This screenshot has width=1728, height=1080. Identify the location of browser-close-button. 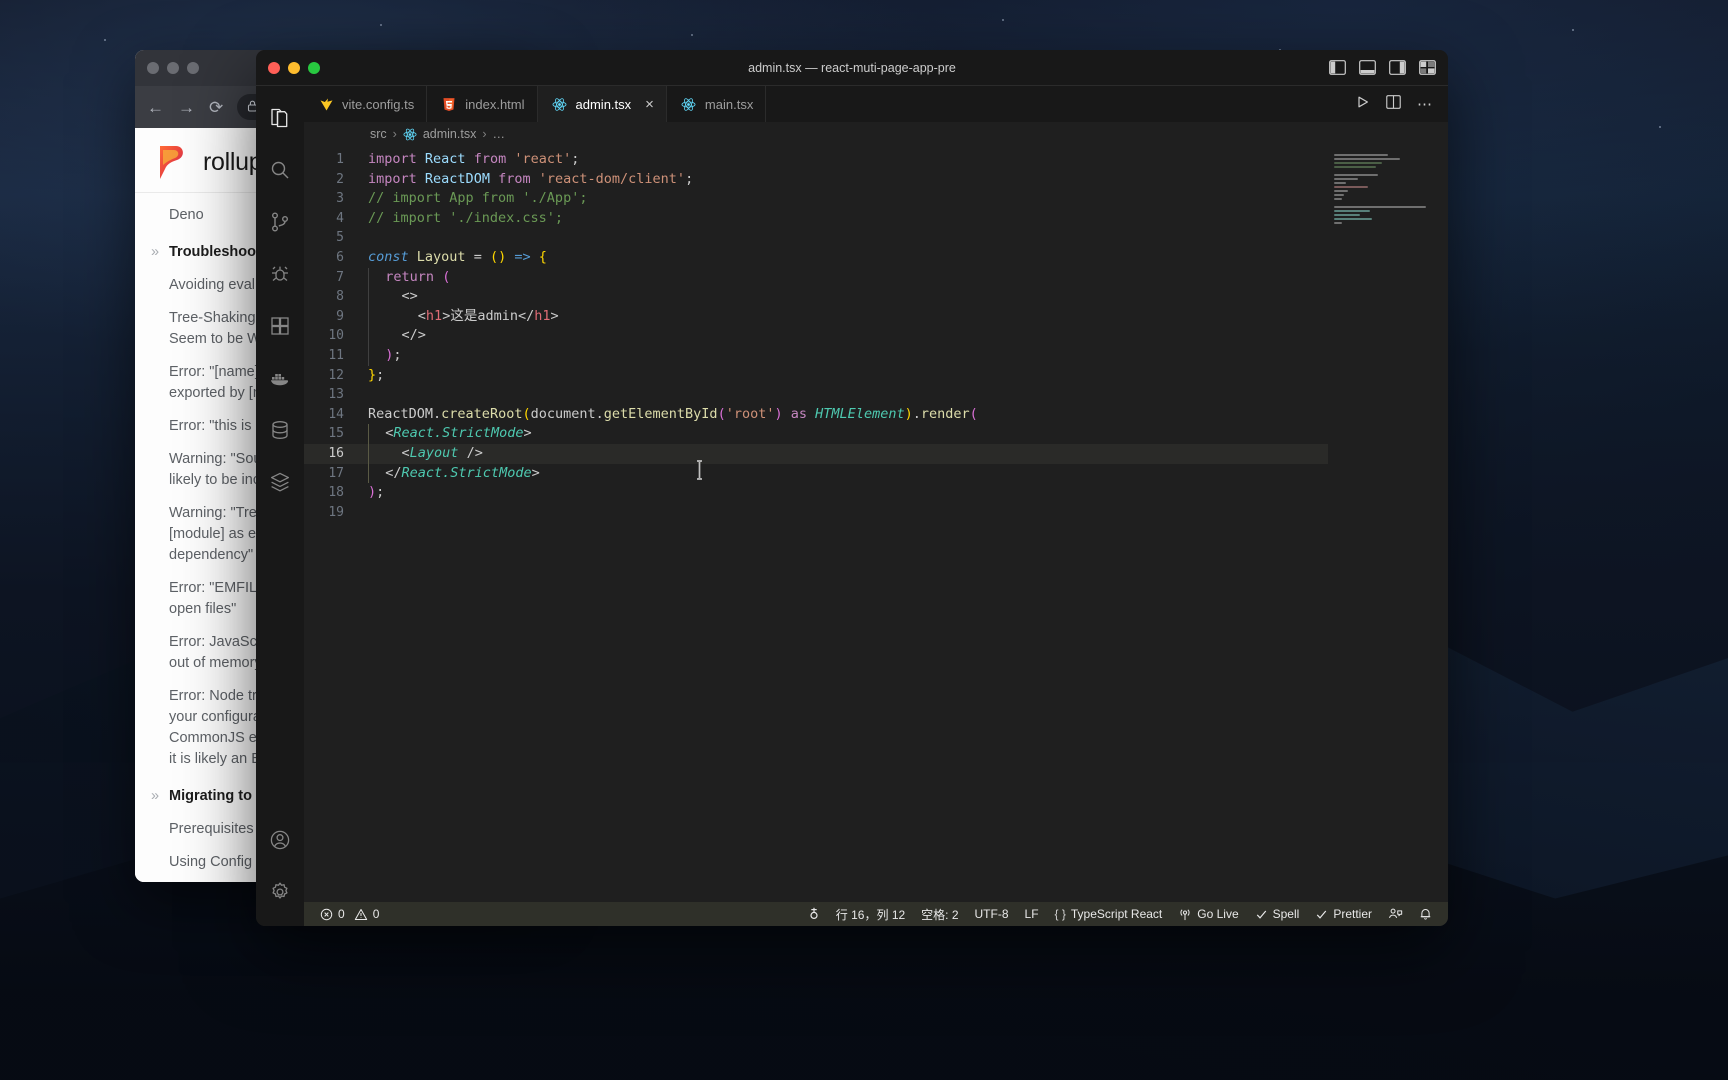
(153, 68).